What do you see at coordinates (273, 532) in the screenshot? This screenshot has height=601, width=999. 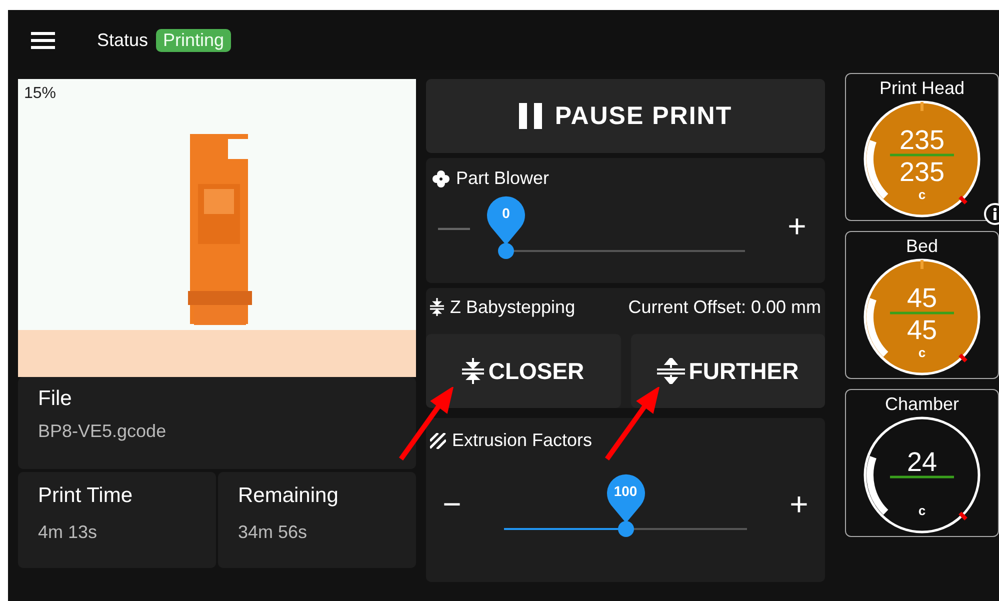 I see `time-value: 34m 56s` at bounding box center [273, 532].